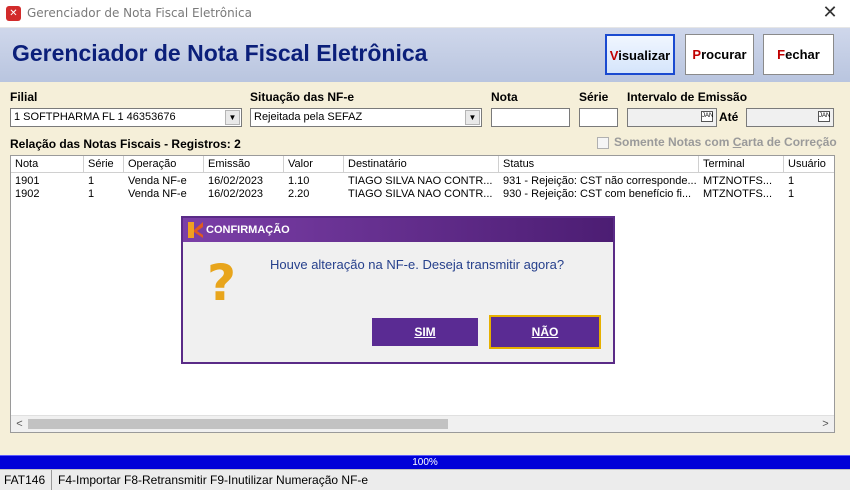  Describe the element at coordinates (13, 13) in the screenshot. I see `app-logo-icon: ✕` at that location.